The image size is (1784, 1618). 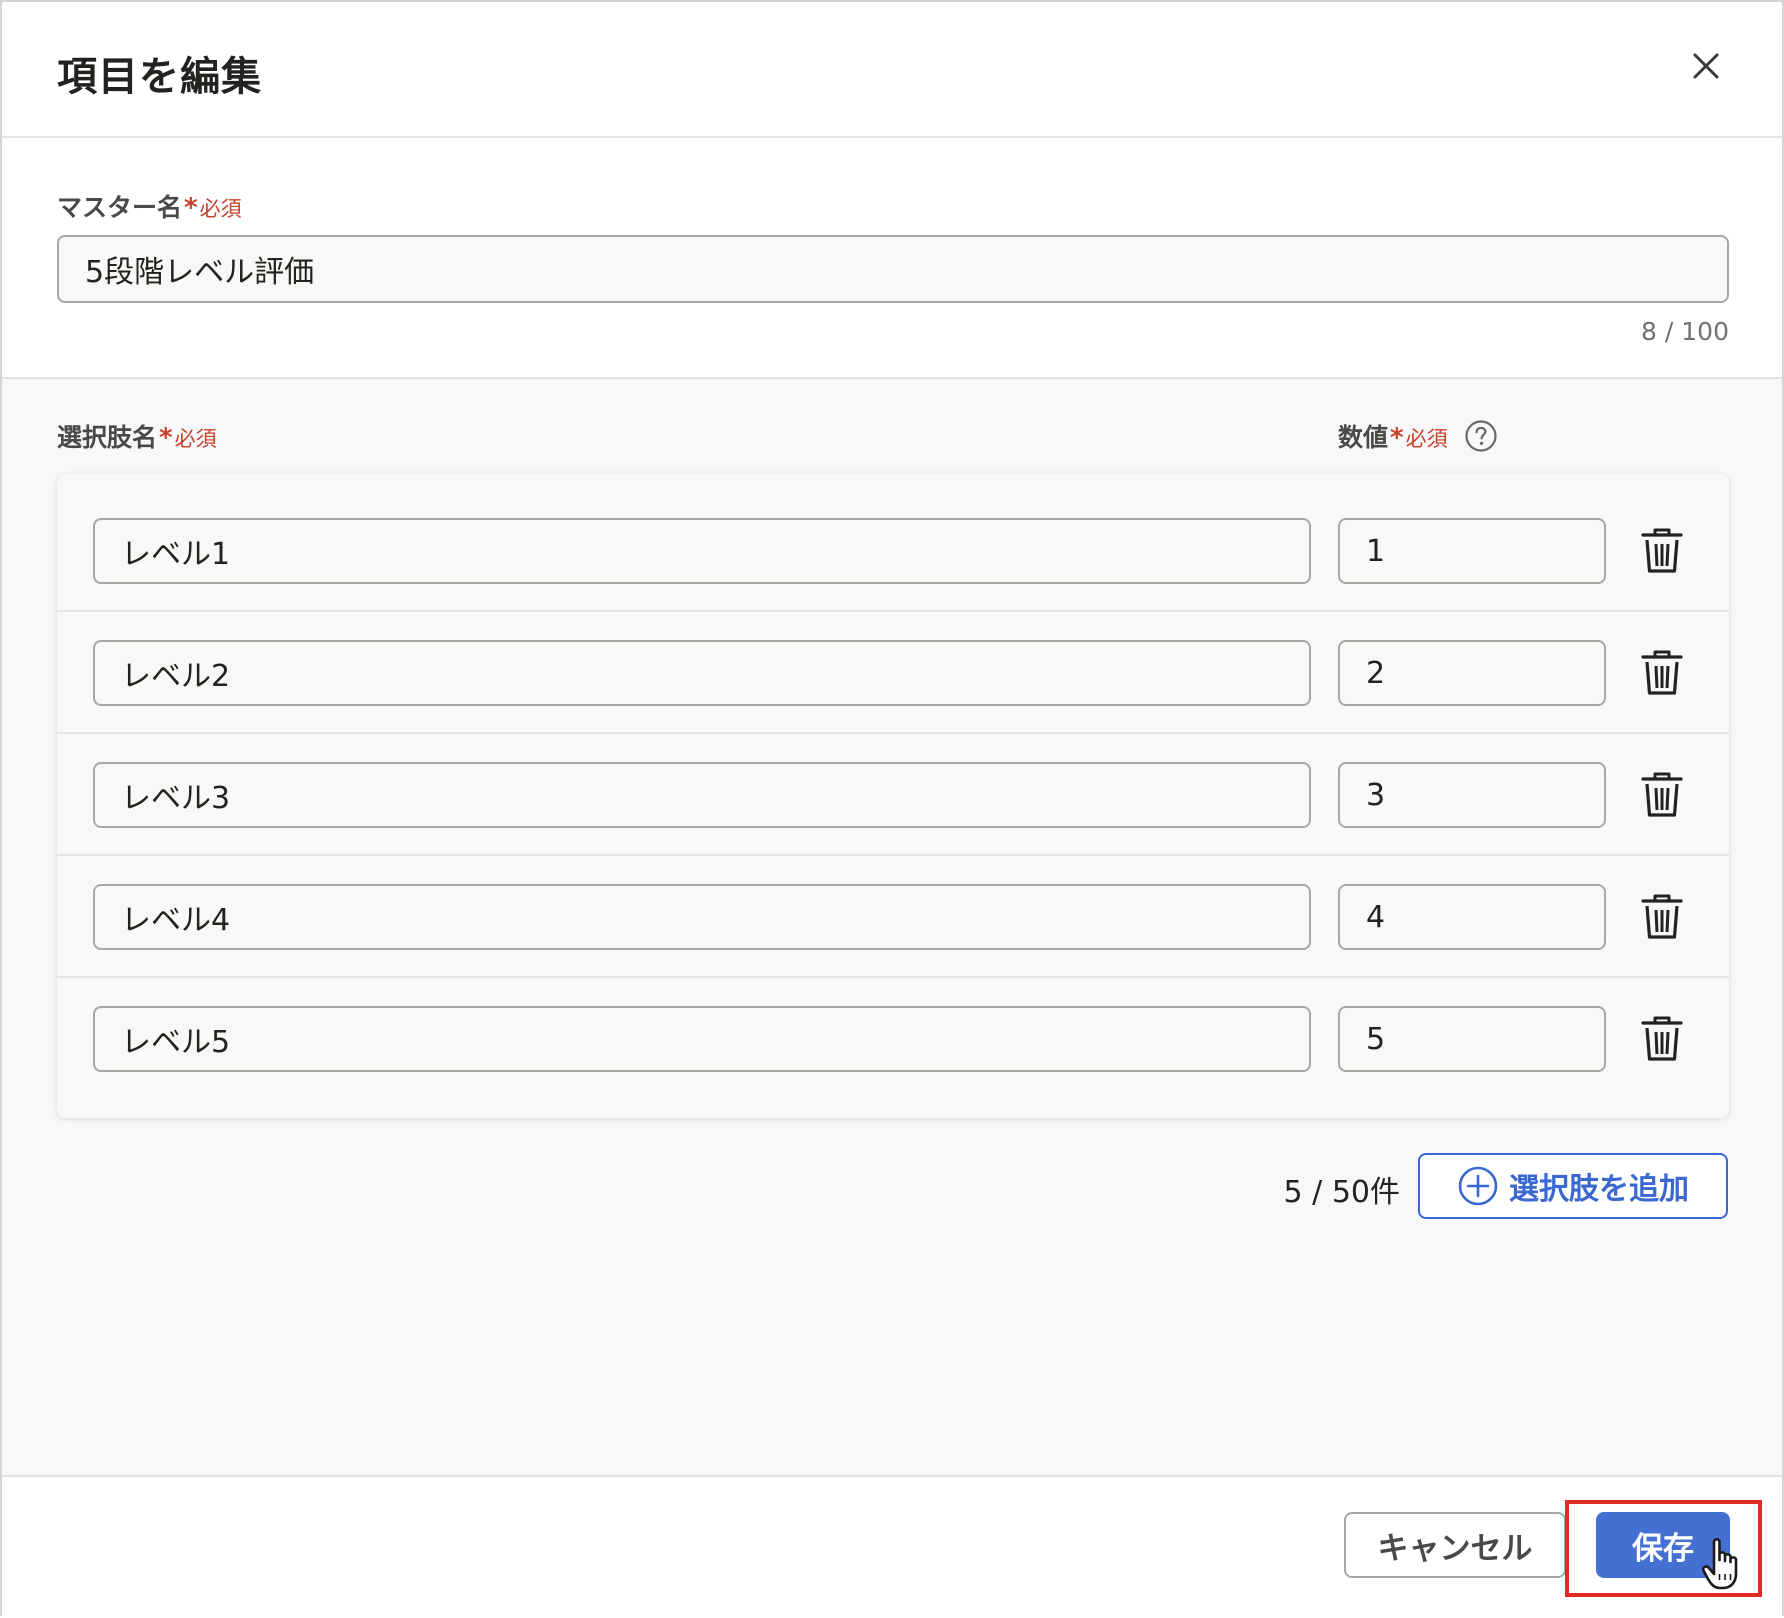 What do you see at coordinates (1481, 436) in the screenshot?
I see `help-circle-icon` at bounding box center [1481, 436].